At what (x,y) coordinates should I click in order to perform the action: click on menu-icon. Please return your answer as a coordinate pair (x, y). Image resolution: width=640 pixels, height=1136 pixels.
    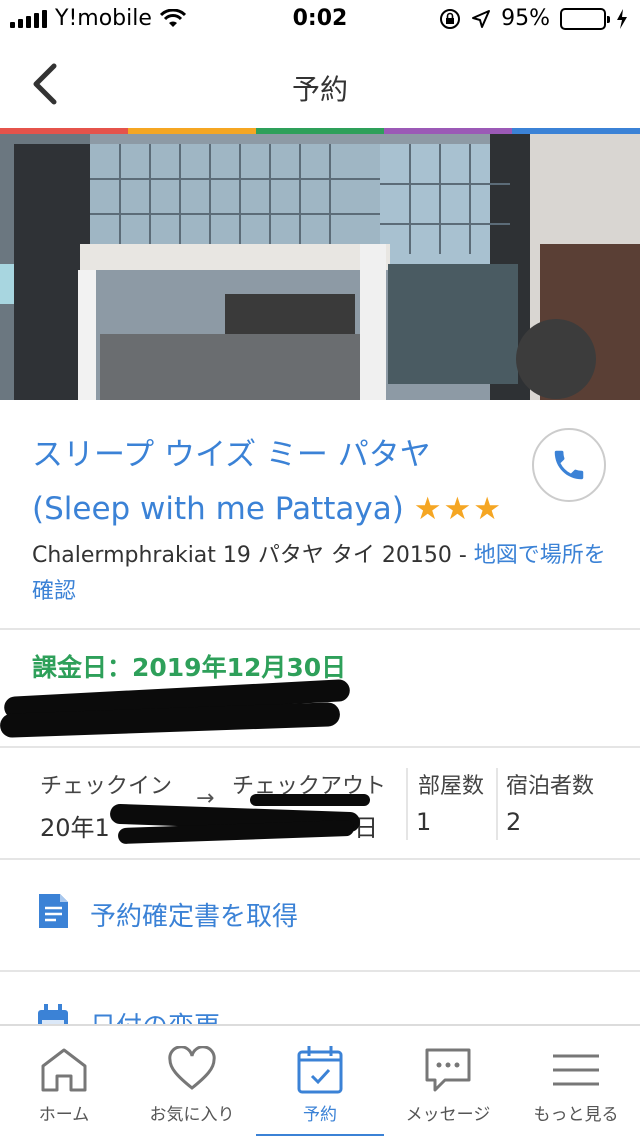
    Looking at the image, I should click on (576, 1070).